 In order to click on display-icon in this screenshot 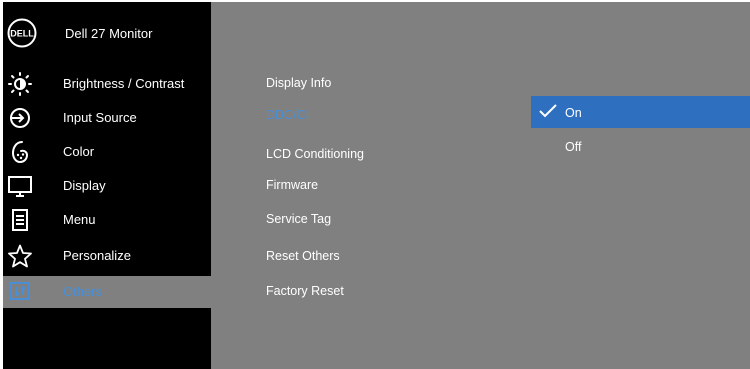, I will do `click(20, 186)`.